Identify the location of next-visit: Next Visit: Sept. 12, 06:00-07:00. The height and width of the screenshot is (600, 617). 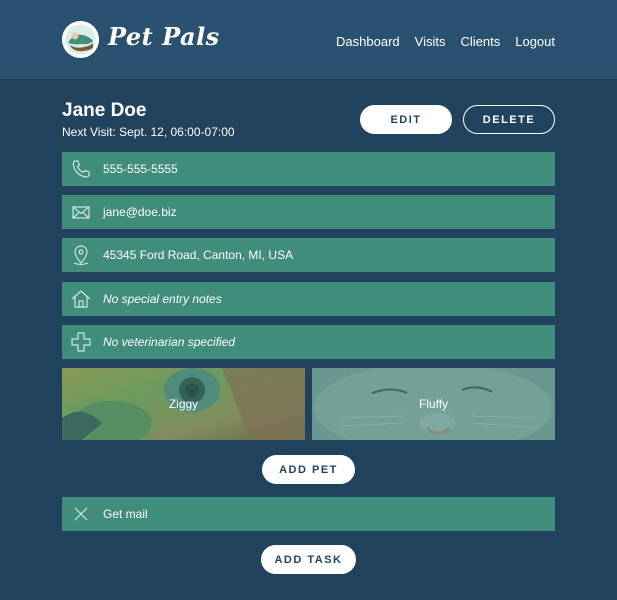
(148, 132).